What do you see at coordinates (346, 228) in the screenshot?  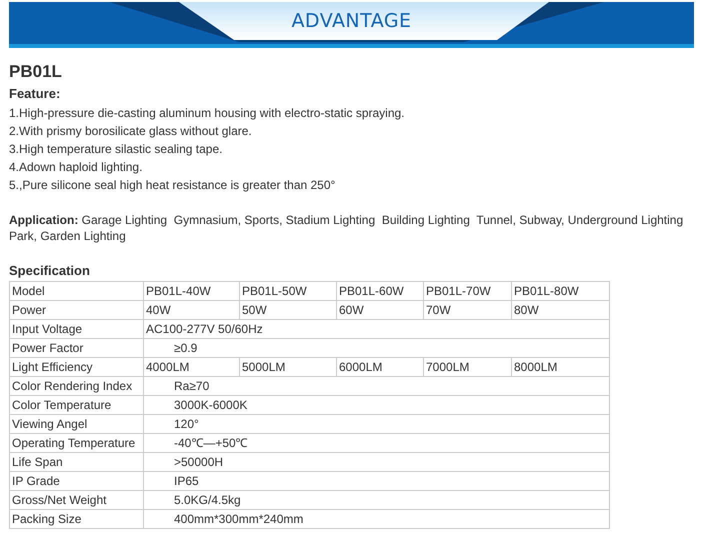 I see `application-text: Application: Garage Lighting Gymnasium, Sports, Stadium Lighting Building Lighting Tunnel, Subway, Underground Lighting Park, Garden Lighting` at bounding box center [346, 228].